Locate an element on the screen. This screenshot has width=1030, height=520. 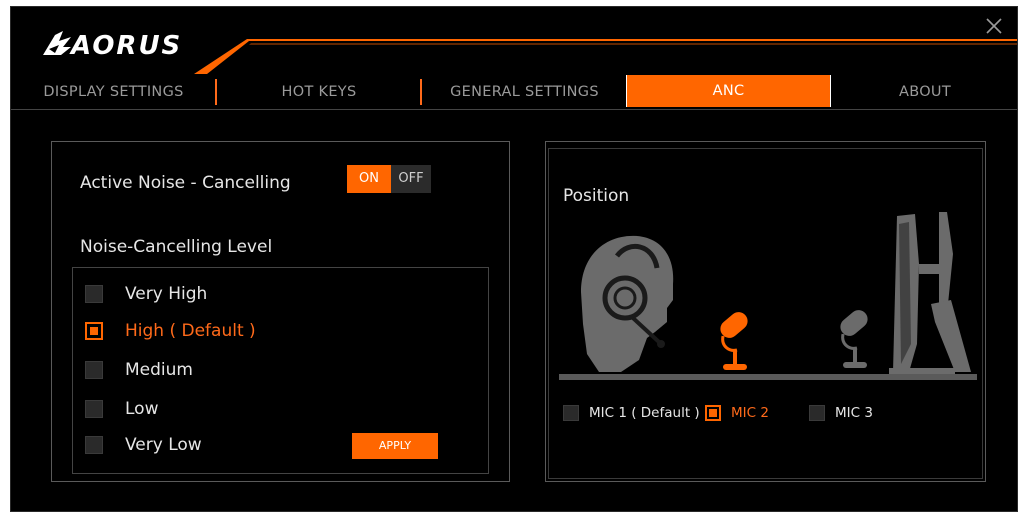
level-option-very-high: Very High is located at coordinates (146, 294).